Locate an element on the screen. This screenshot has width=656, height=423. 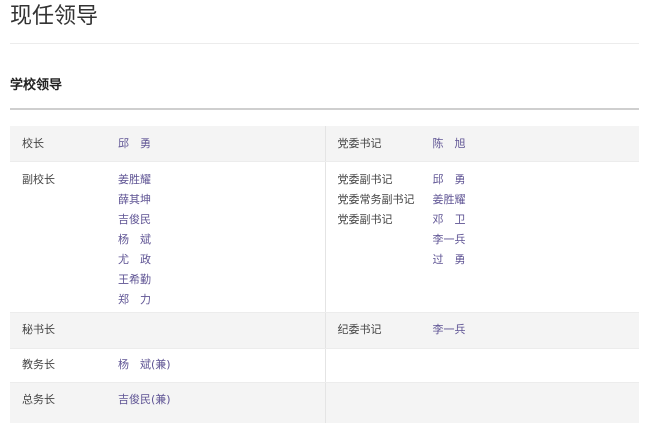
position-label: 副校长 is located at coordinates (38, 179).